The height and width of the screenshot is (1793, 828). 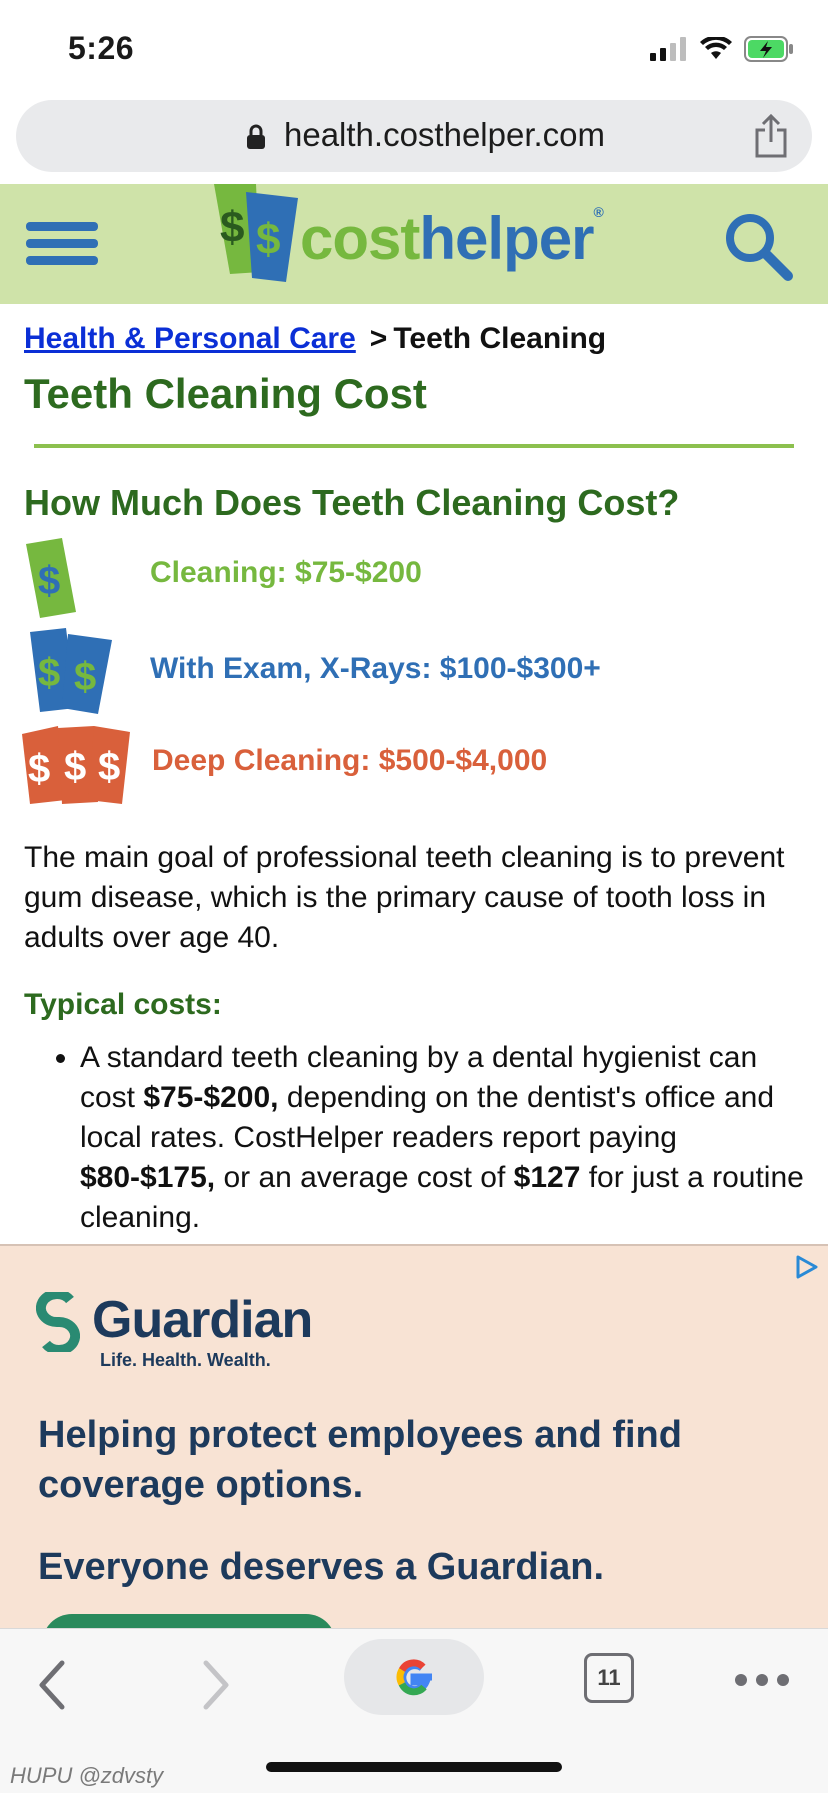 What do you see at coordinates (216, 1685) in the screenshot?
I see `forward-icon` at bounding box center [216, 1685].